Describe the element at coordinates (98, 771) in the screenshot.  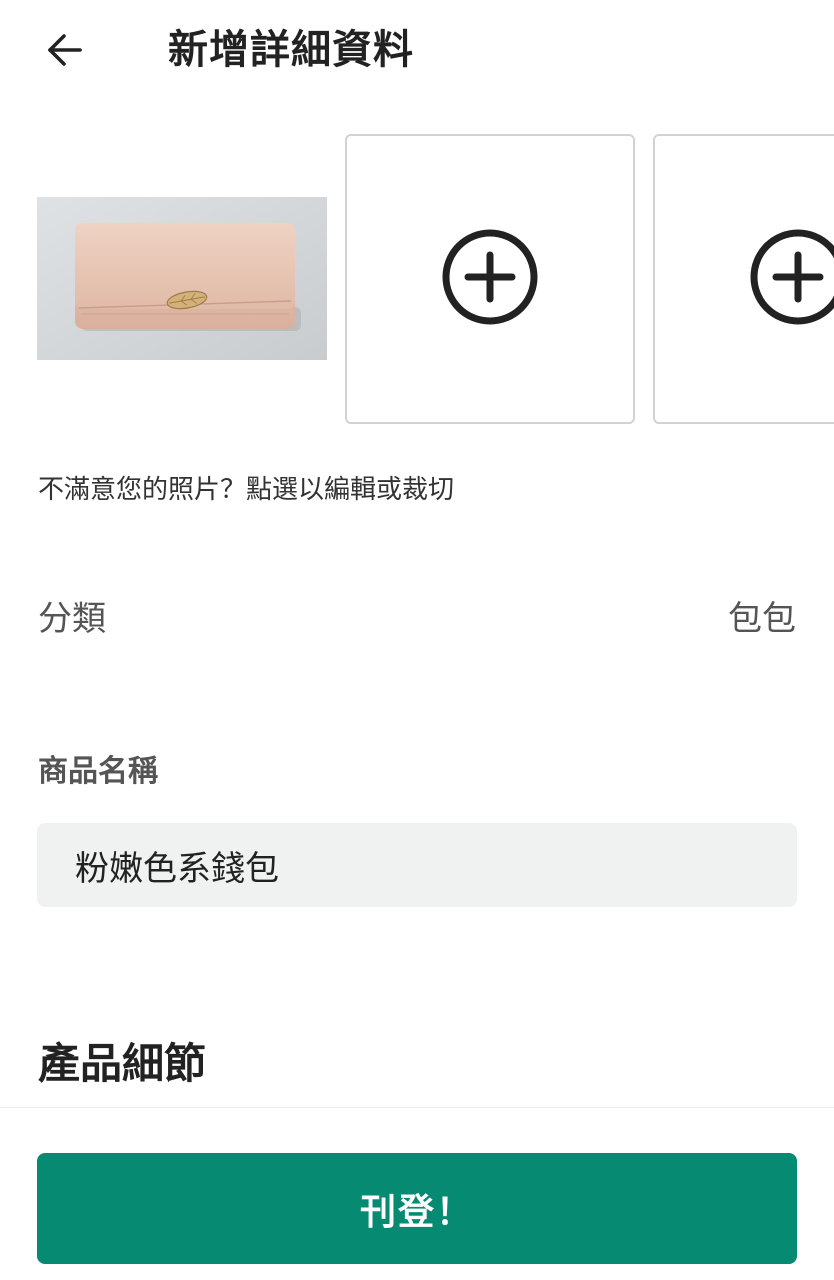
I see `product-name-label: 商品名稱` at that location.